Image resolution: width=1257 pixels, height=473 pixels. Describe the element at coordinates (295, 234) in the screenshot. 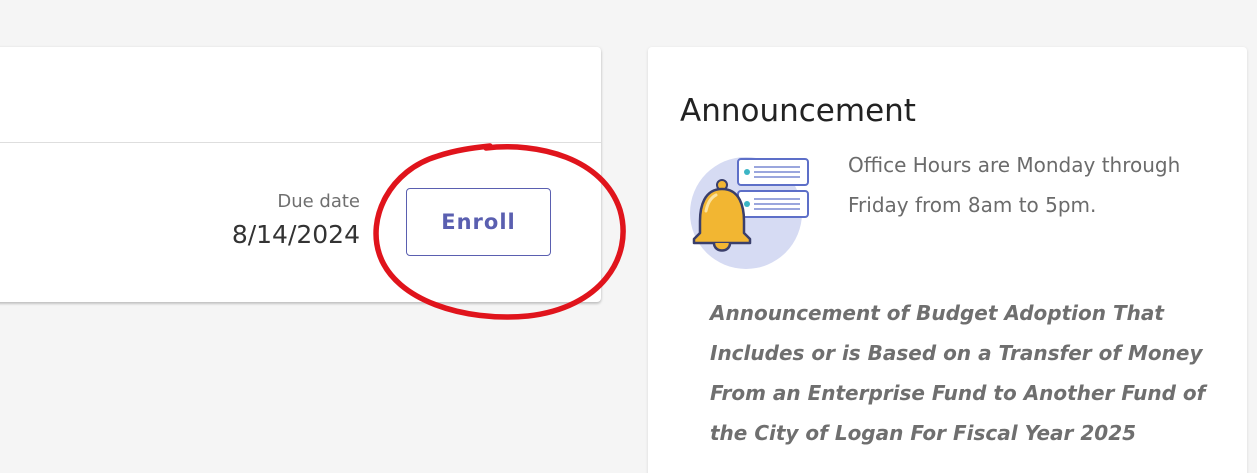

I see `due-date-value: 8/14/2024` at that location.